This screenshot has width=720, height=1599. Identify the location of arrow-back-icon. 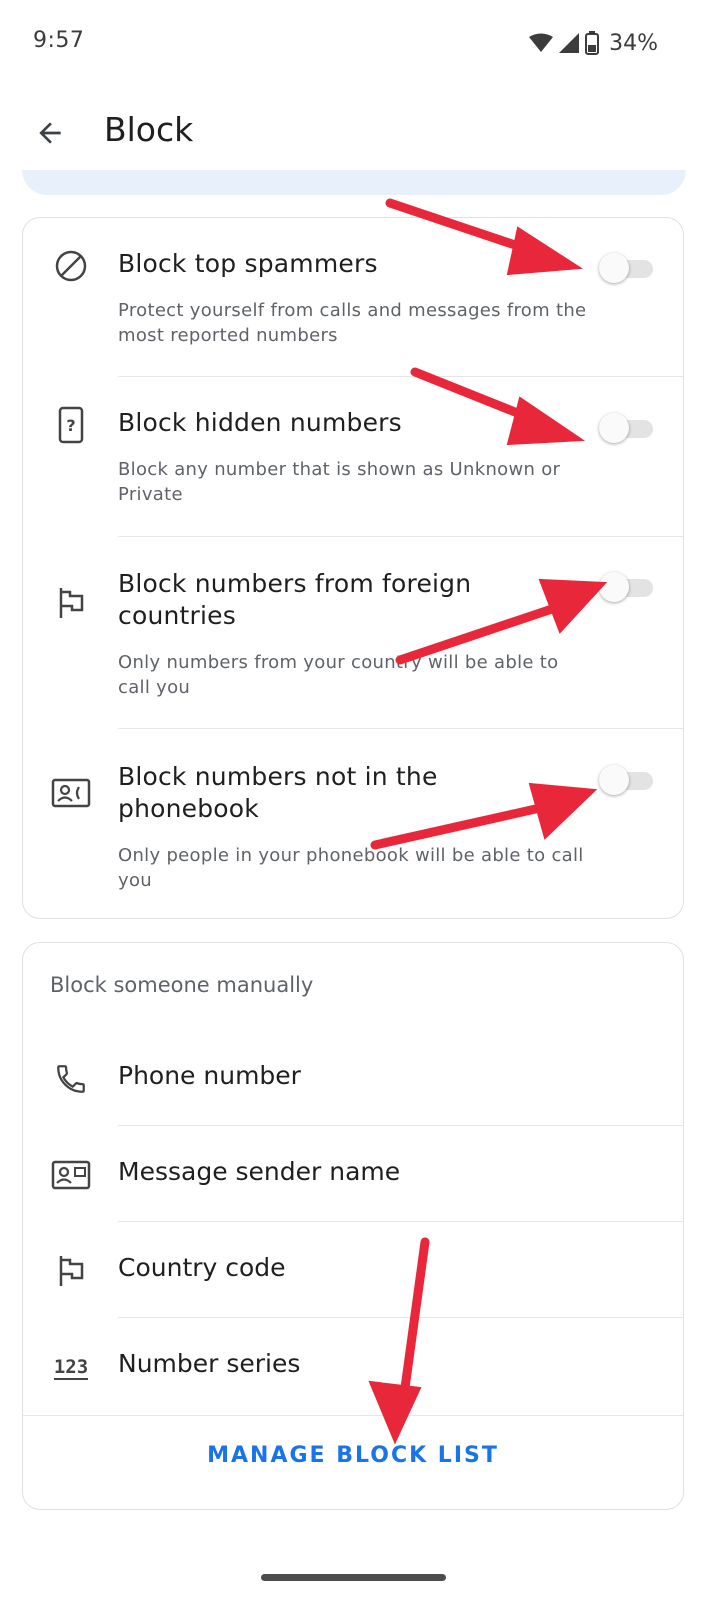
(50, 133).